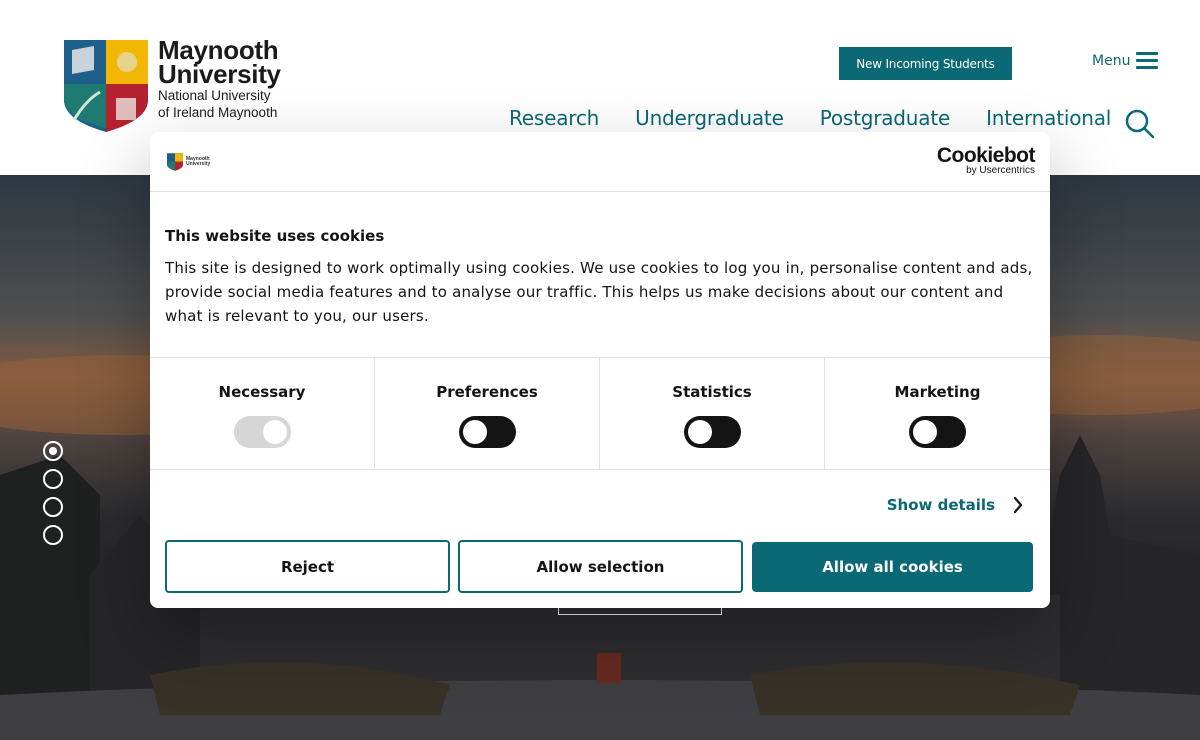 The width and height of the screenshot is (1200, 740). Describe the element at coordinates (554, 118) in the screenshot. I see `nav-item-research: Research` at that location.